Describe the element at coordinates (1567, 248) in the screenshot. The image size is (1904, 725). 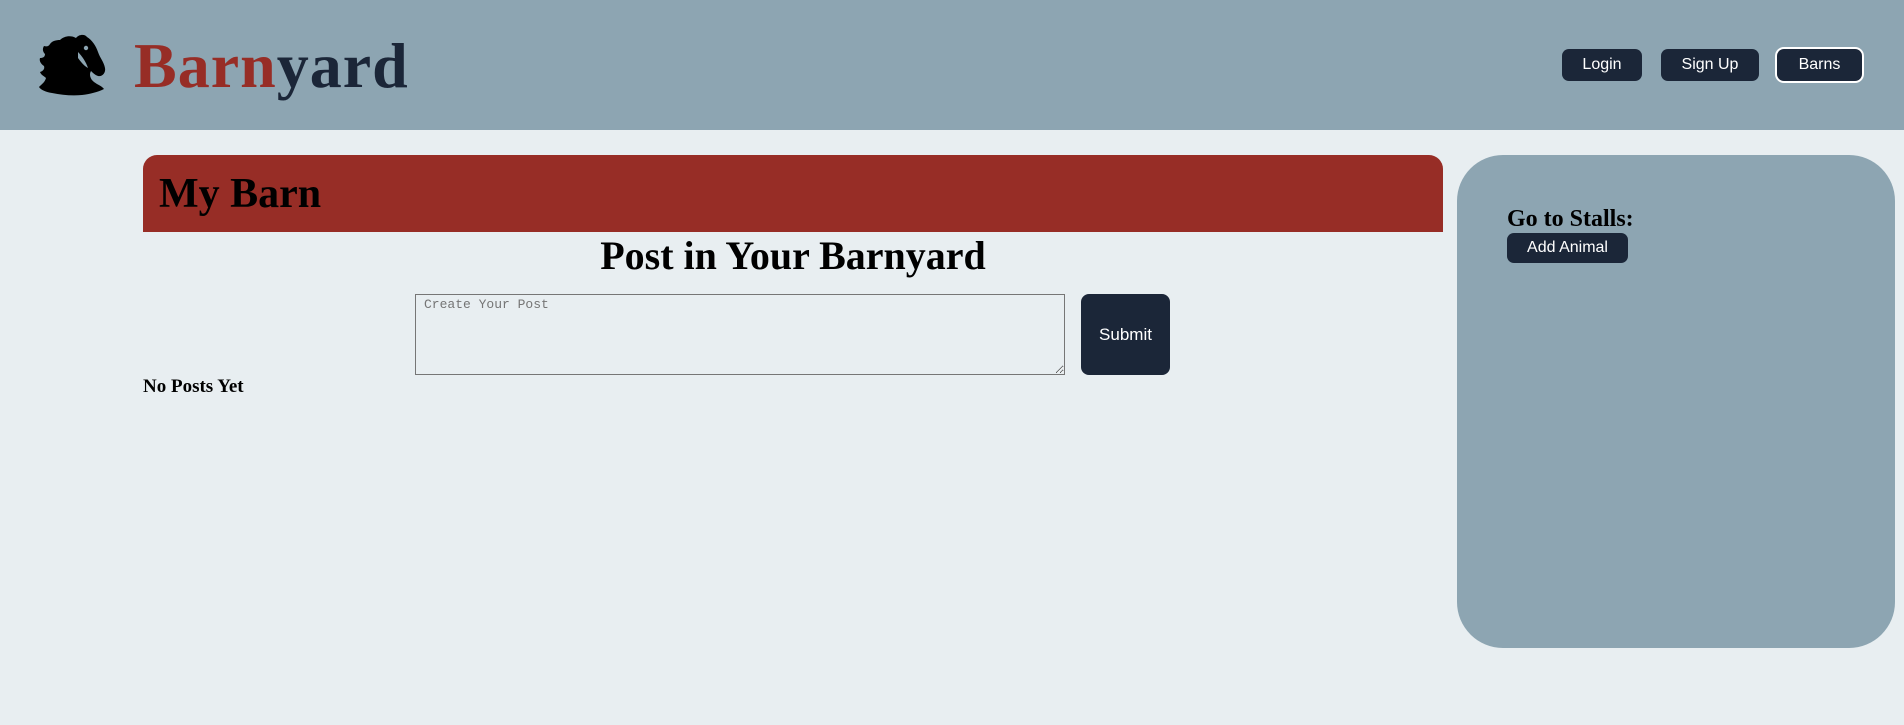
I see `add-animal-button: Add Animal` at that location.